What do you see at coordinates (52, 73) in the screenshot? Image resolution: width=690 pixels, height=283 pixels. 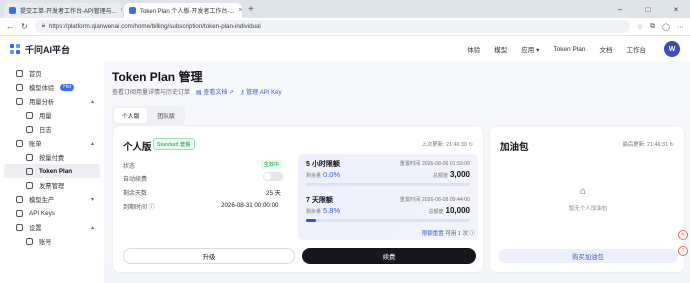 I see `sidebar-item-home: 首页` at bounding box center [52, 73].